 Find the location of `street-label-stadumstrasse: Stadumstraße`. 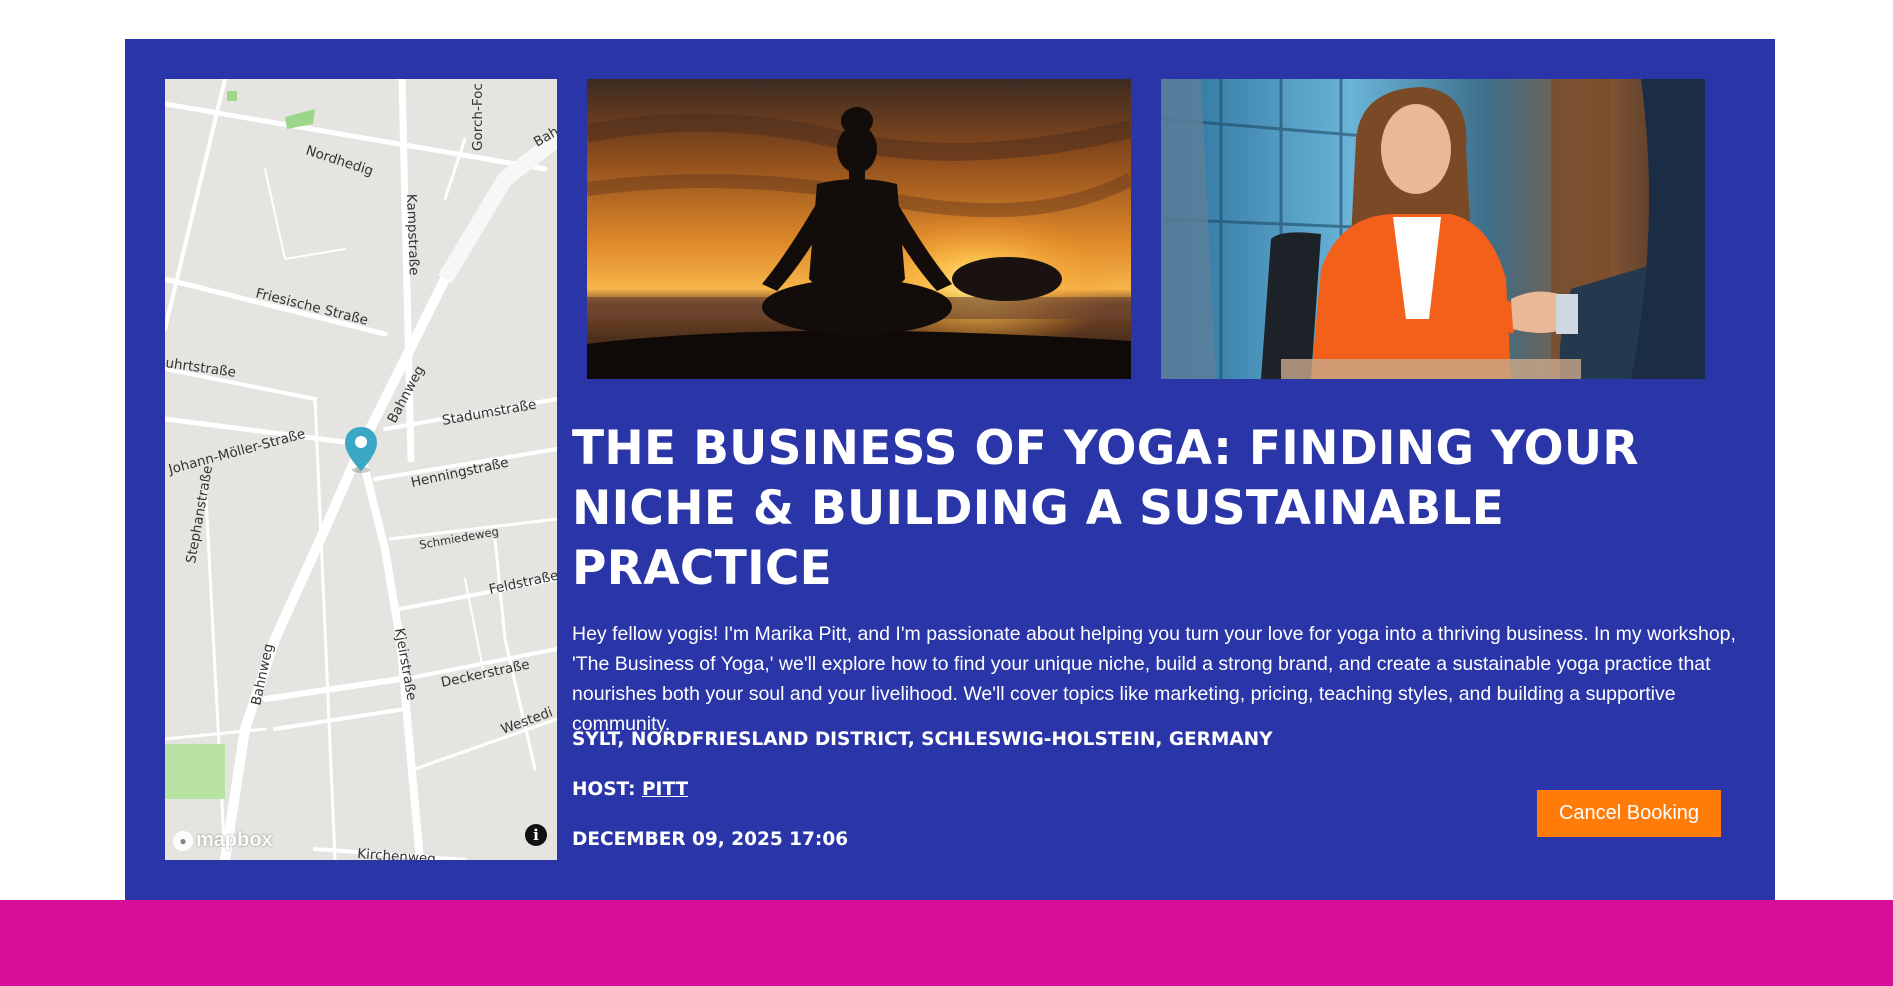

street-label-stadumstrasse: Stadumstraße is located at coordinates (489, 413).